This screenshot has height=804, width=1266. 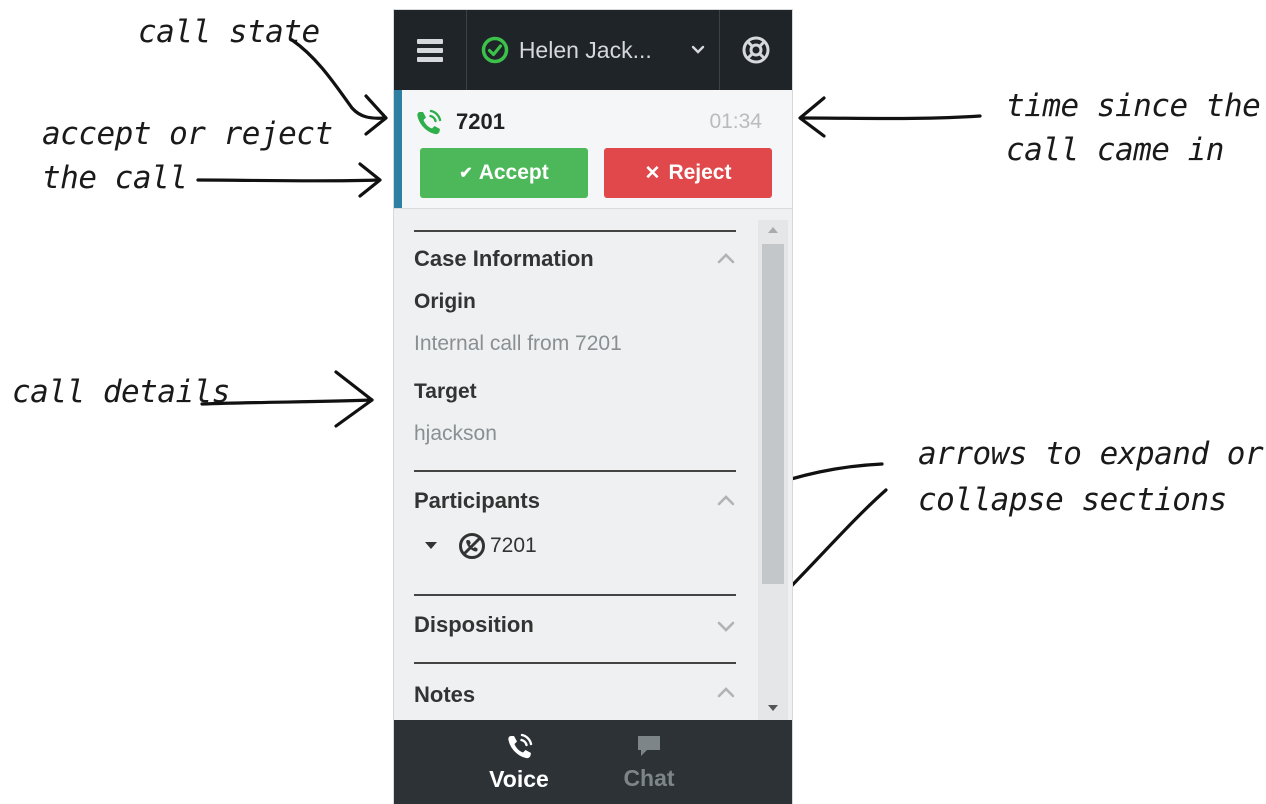 What do you see at coordinates (398, 149) in the screenshot?
I see `call-accent-bar` at bounding box center [398, 149].